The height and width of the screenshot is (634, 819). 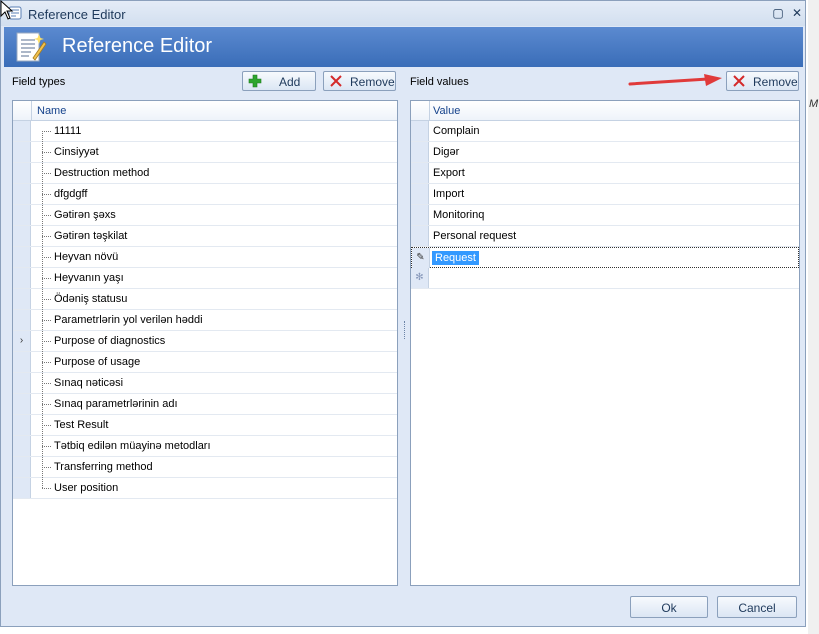 What do you see at coordinates (132, 446) in the screenshot?
I see `name-cell: Tətbiq edilən müayinə metodları` at bounding box center [132, 446].